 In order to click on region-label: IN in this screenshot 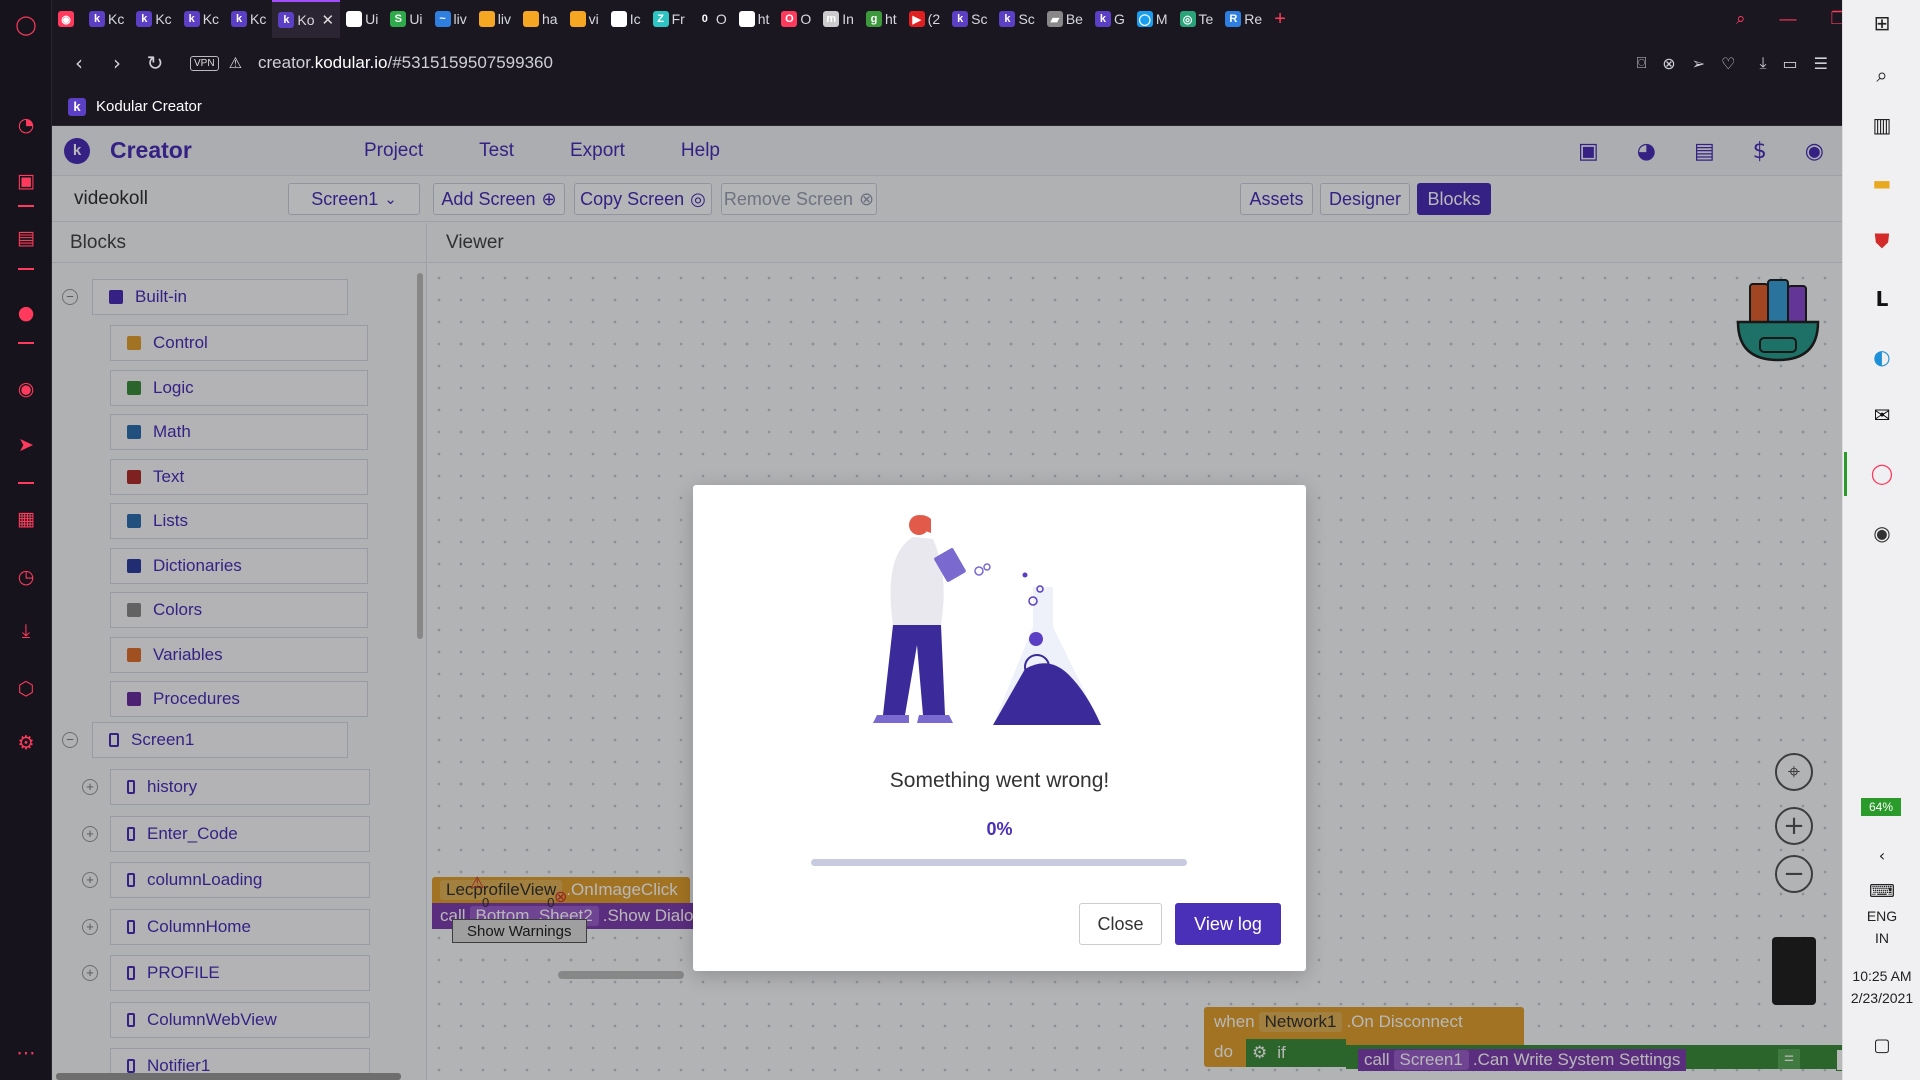, I will do `click(1881, 938)`.